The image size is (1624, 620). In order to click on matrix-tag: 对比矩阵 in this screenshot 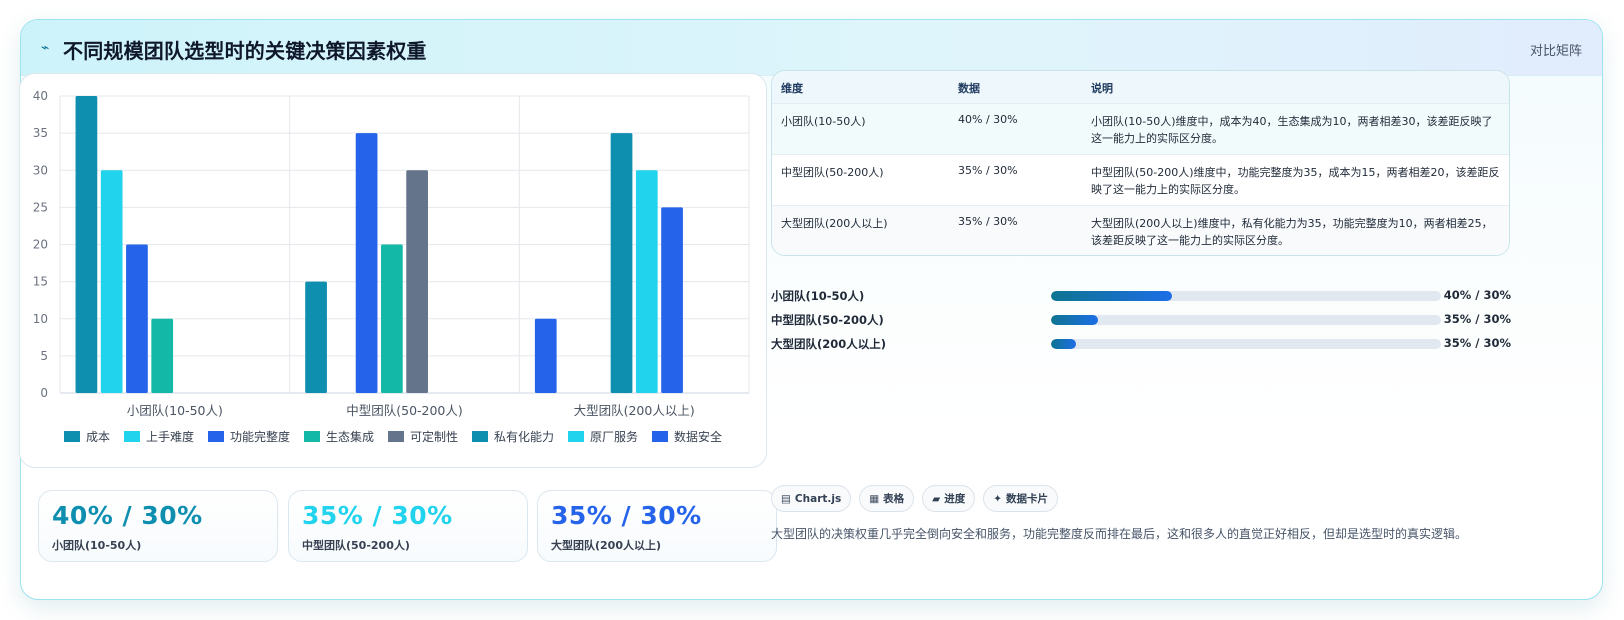, I will do `click(1555, 51)`.